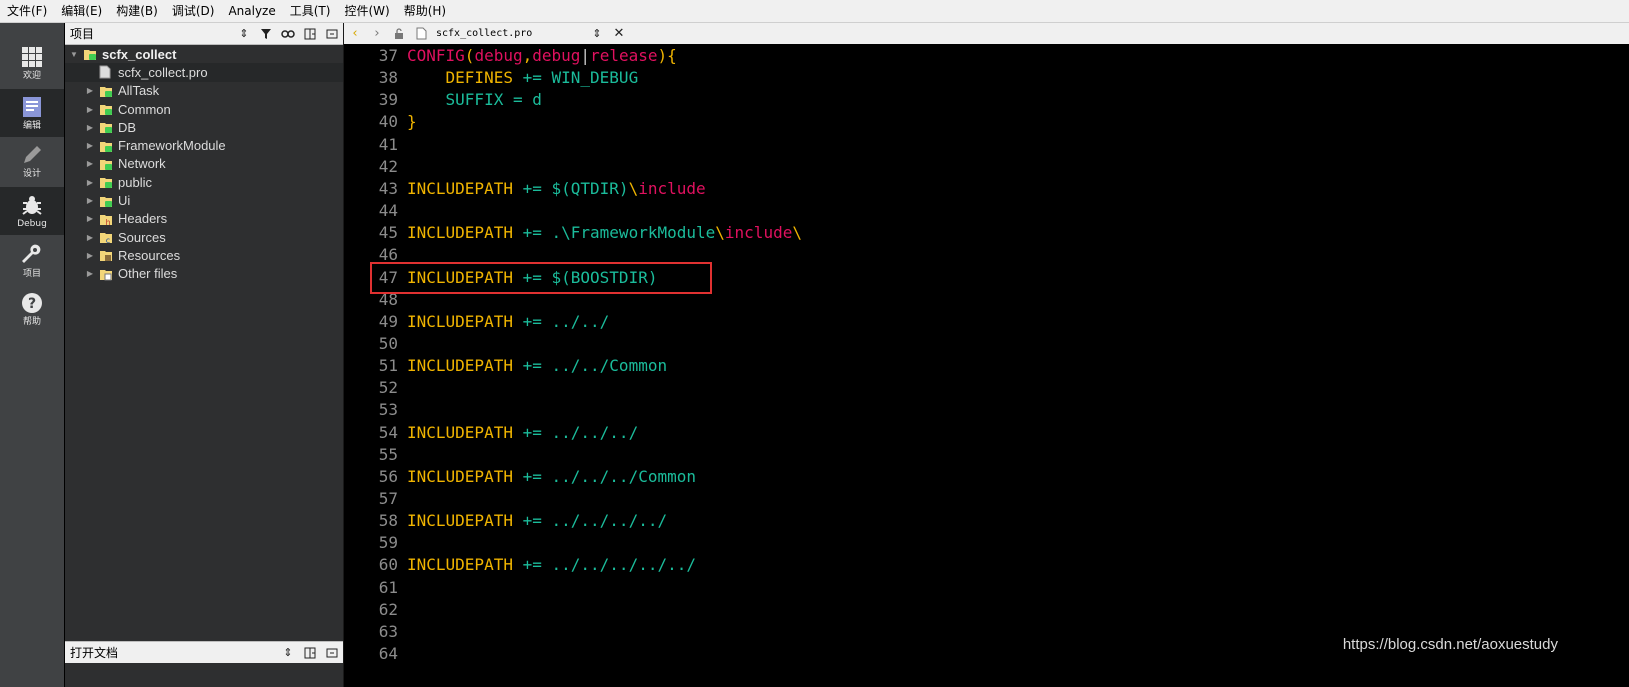  I want to click on mode-5: ? 帮助, so click(32, 309).